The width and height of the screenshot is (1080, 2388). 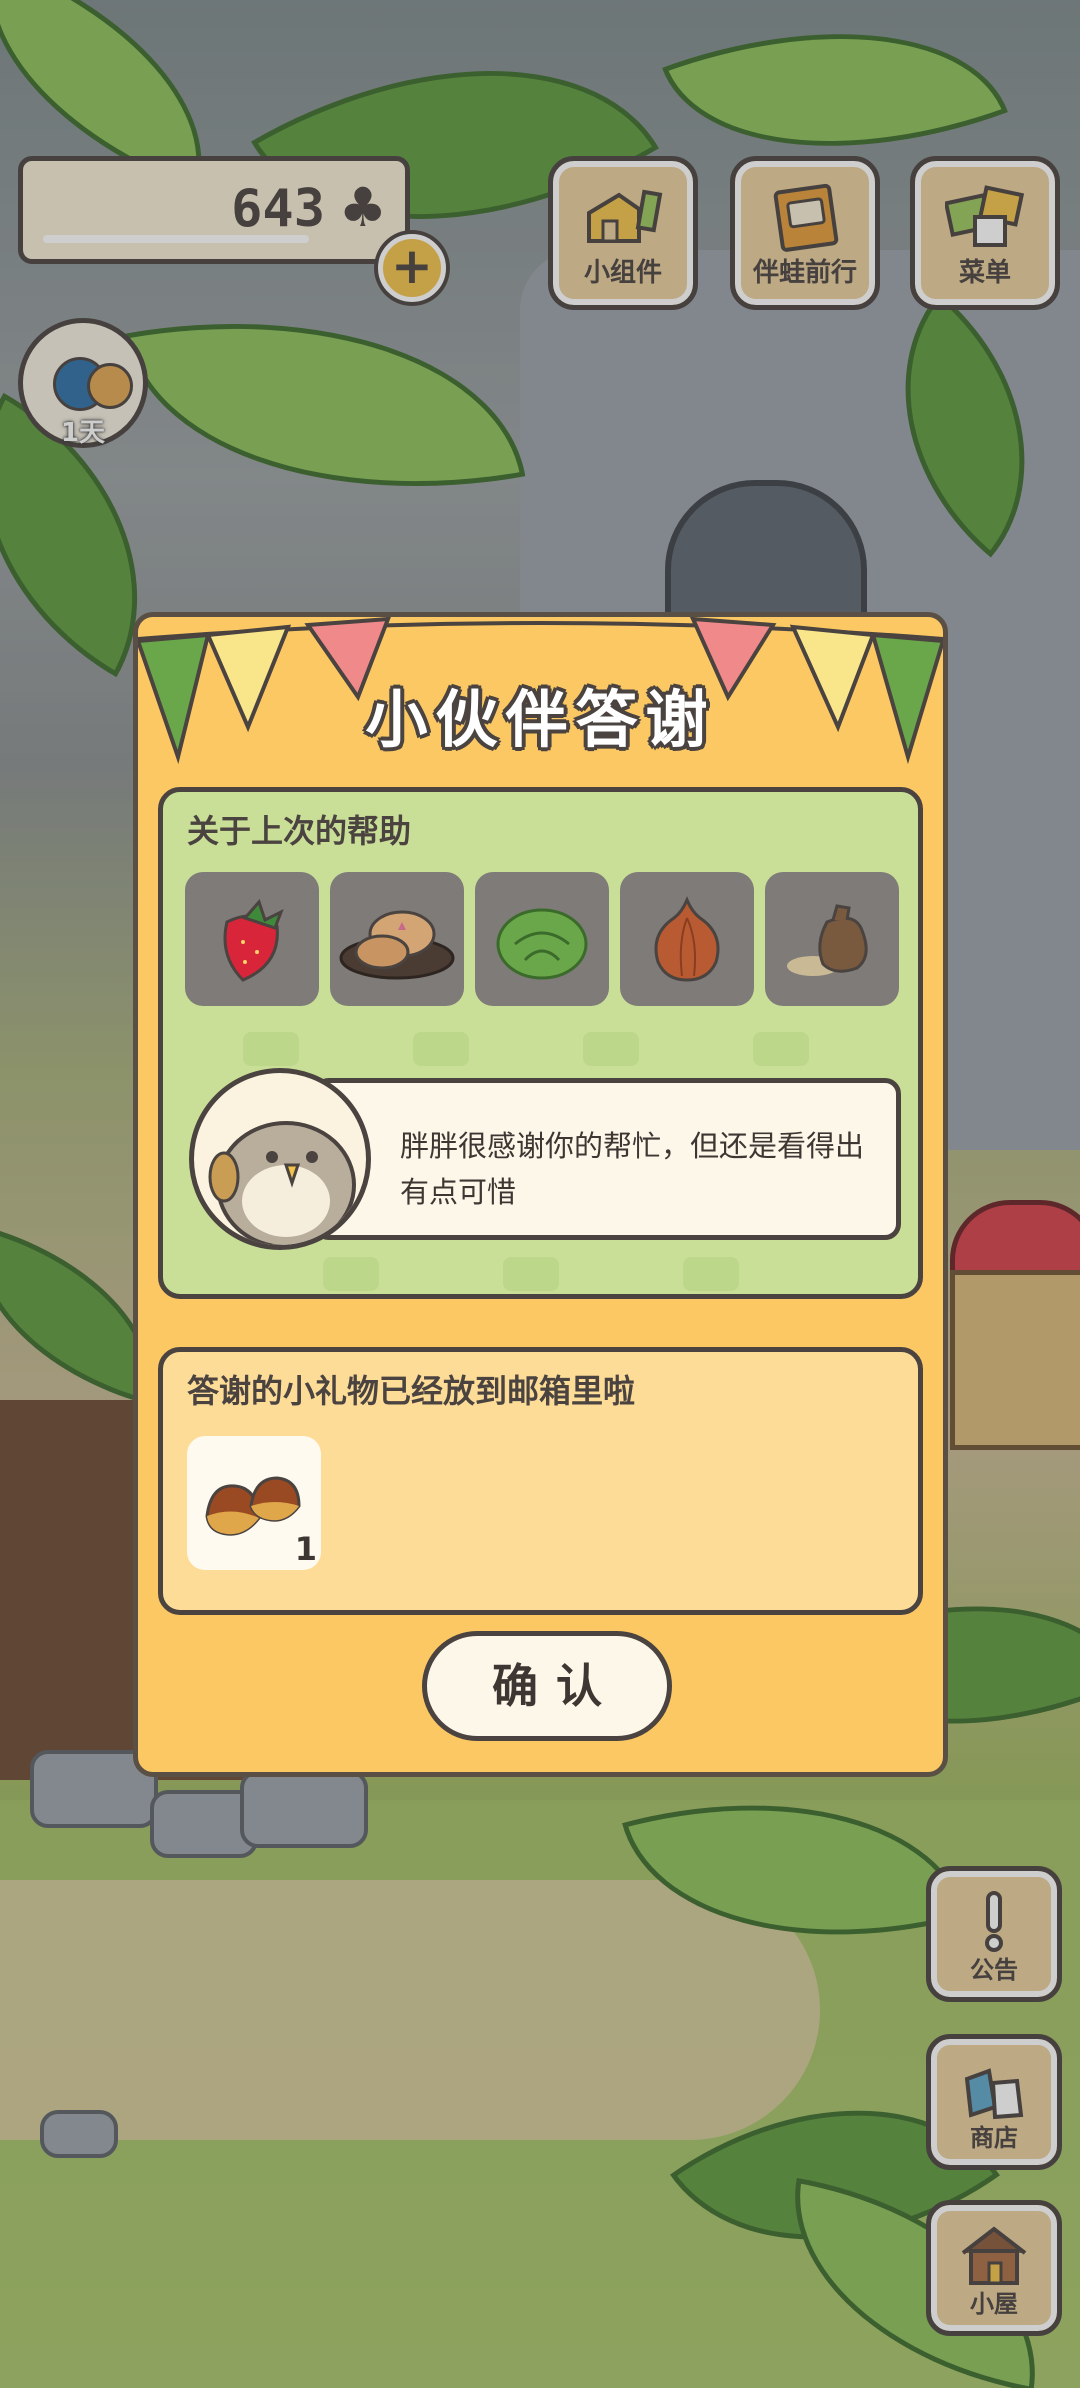 I want to click on help-heading: 关于上次的帮助, so click(x=299, y=831).